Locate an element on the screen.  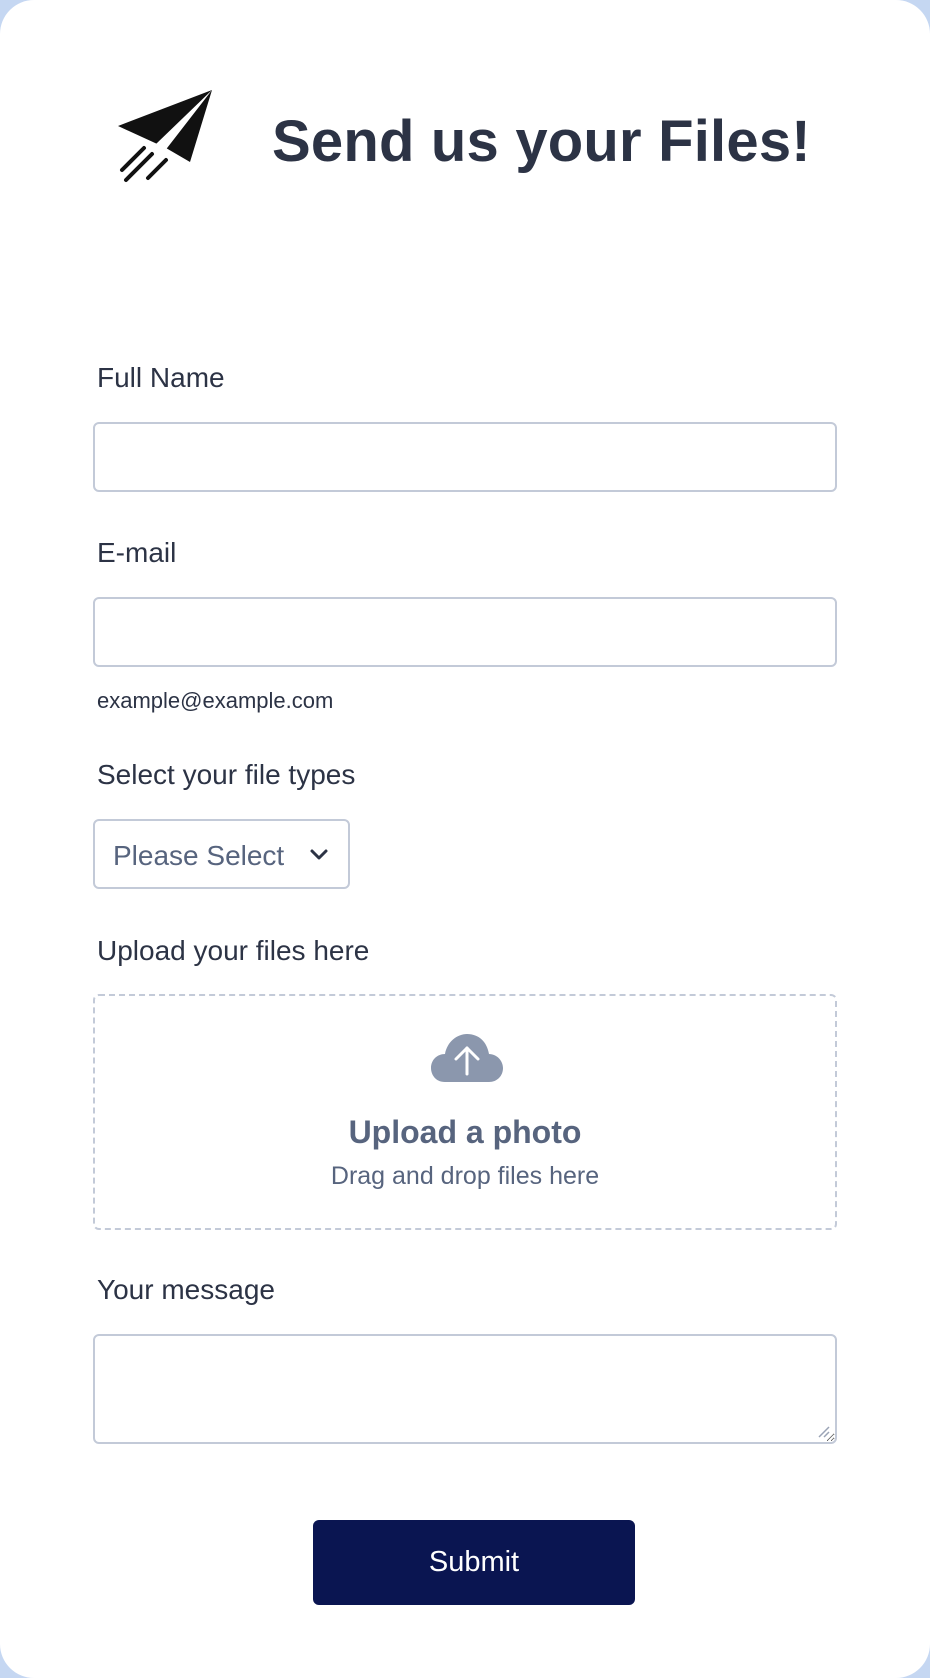
file-upload-dropzone: Upload a photo Drag and drop files here is located at coordinates (465, 1112).